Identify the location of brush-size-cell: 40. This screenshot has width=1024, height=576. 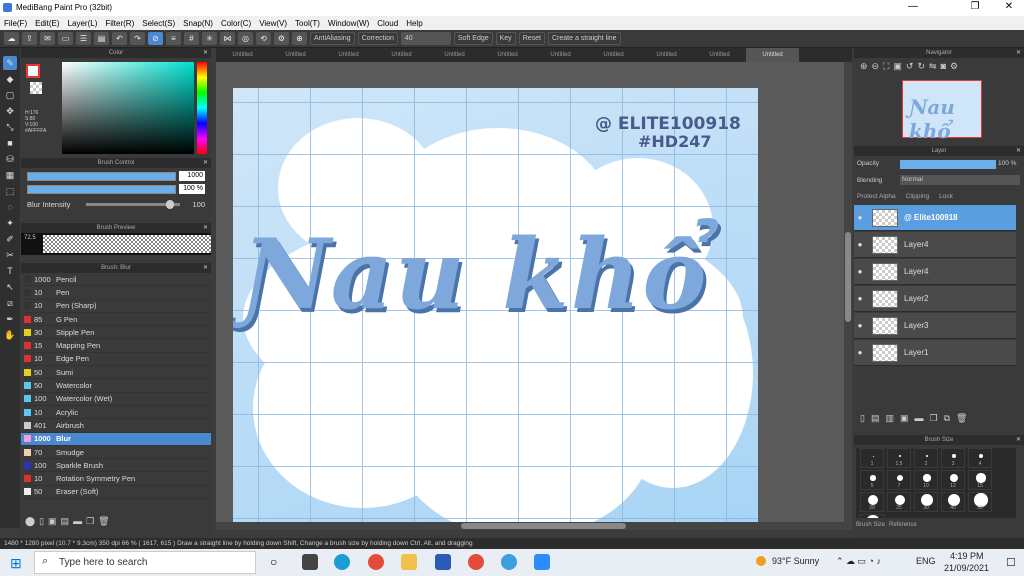
(953, 502).